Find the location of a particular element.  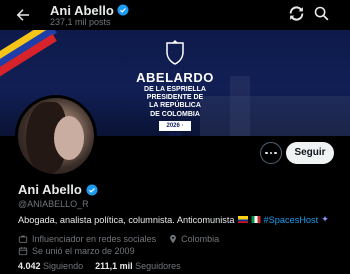

profile-meta-row-1: Influenciador en redes sociales Colombia is located at coordinates (118, 239).